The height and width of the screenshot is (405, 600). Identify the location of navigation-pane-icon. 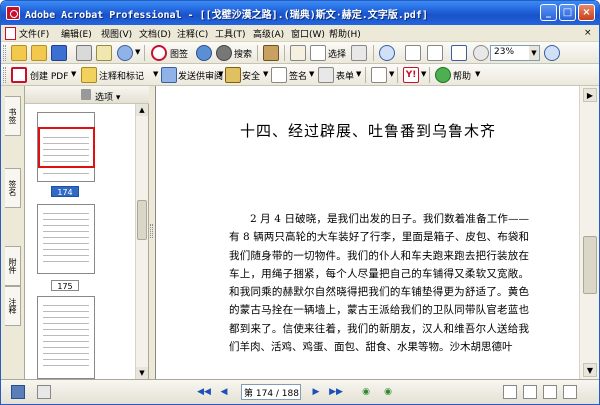
(18, 392).